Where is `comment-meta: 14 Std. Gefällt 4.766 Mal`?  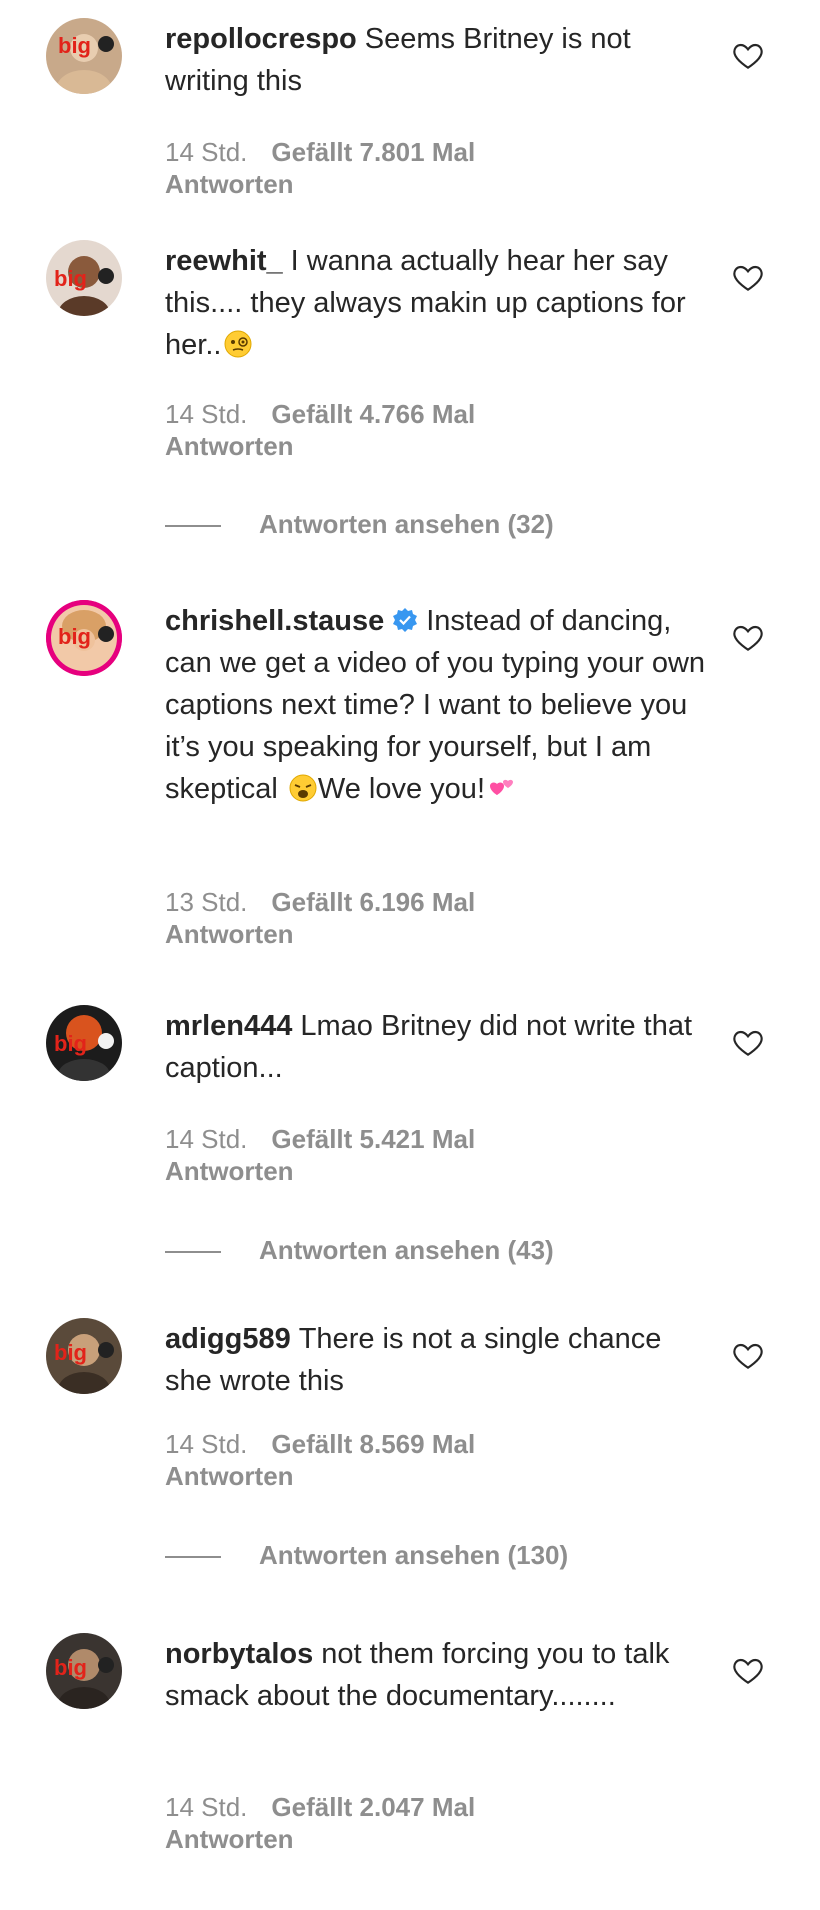 comment-meta: 14 Std. Gefällt 4.766 Mal is located at coordinates (320, 414).